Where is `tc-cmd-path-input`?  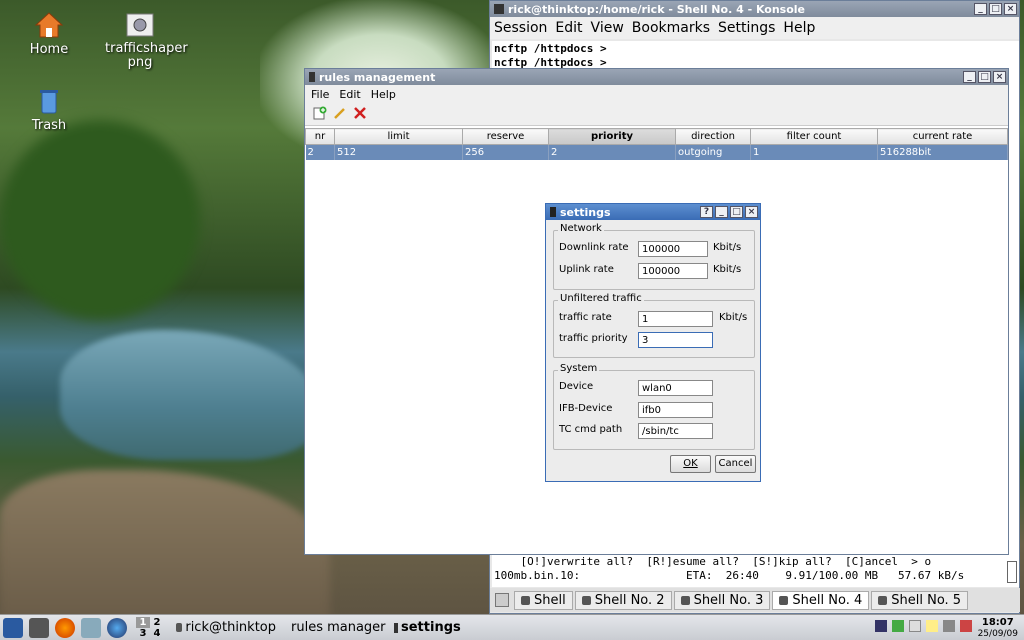
tc-cmd-path-input is located at coordinates (675, 431).